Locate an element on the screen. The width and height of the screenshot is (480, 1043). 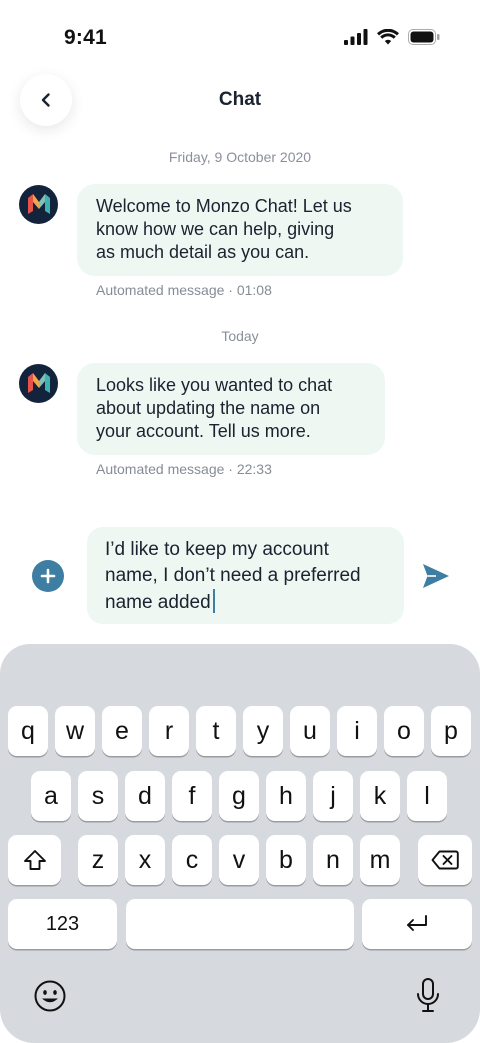
status-icons is located at coordinates (392, 37).